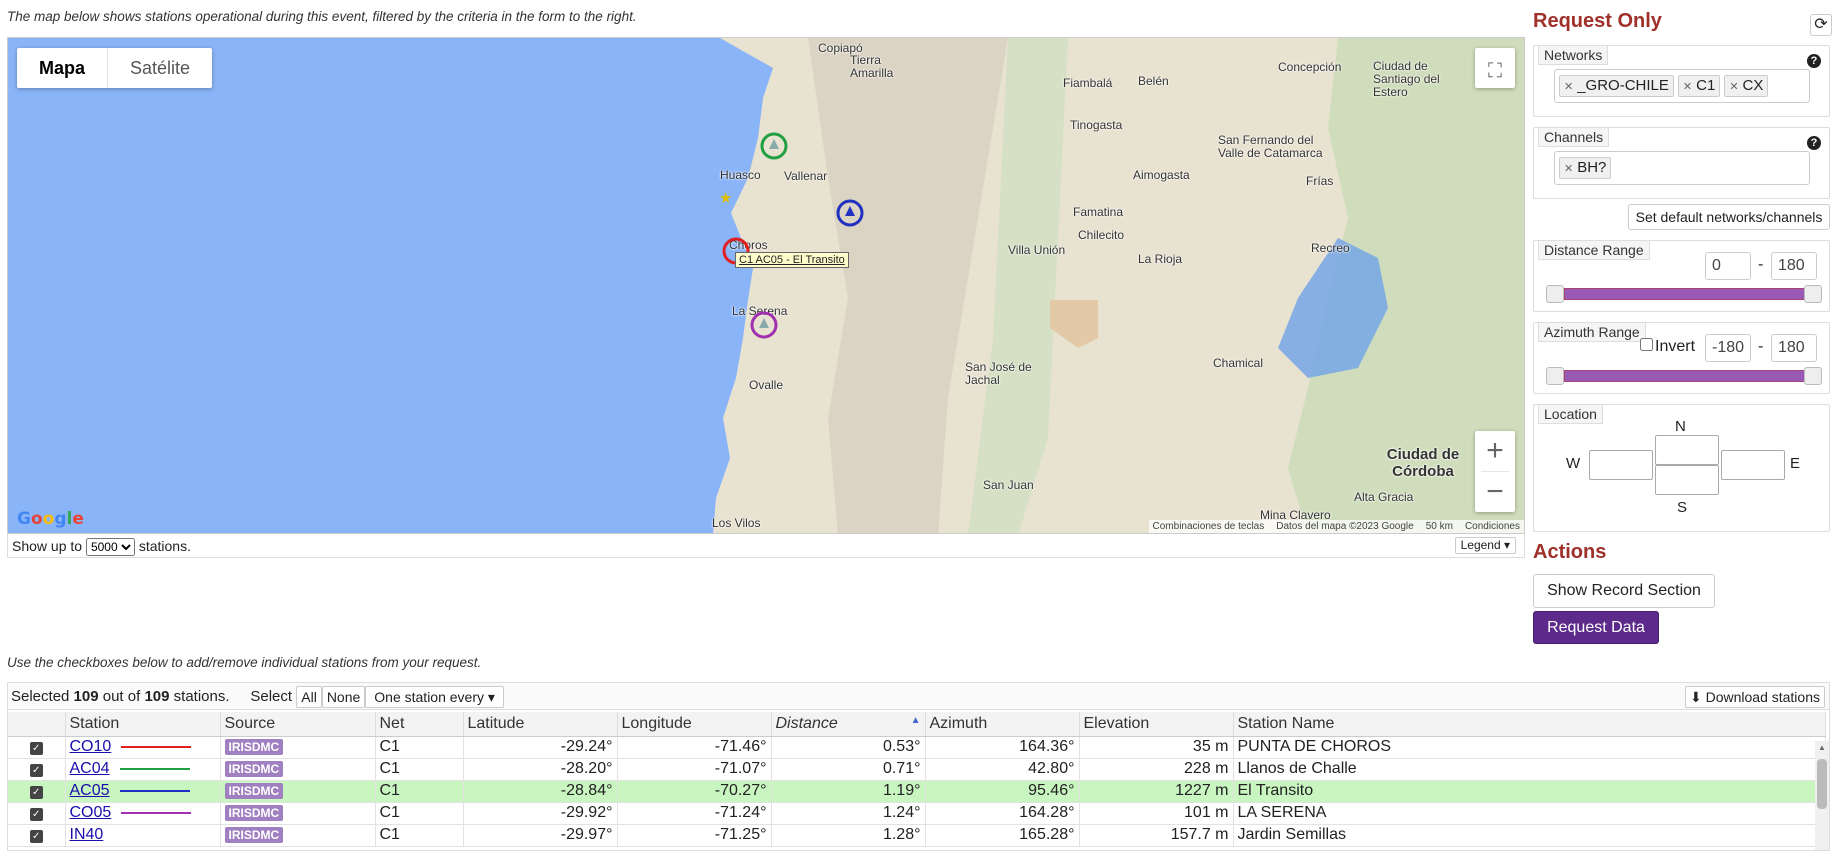 Image resolution: width=1835 pixels, height=851 pixels. I want to click on col-distance: Distance ▲, so click(848, 724).